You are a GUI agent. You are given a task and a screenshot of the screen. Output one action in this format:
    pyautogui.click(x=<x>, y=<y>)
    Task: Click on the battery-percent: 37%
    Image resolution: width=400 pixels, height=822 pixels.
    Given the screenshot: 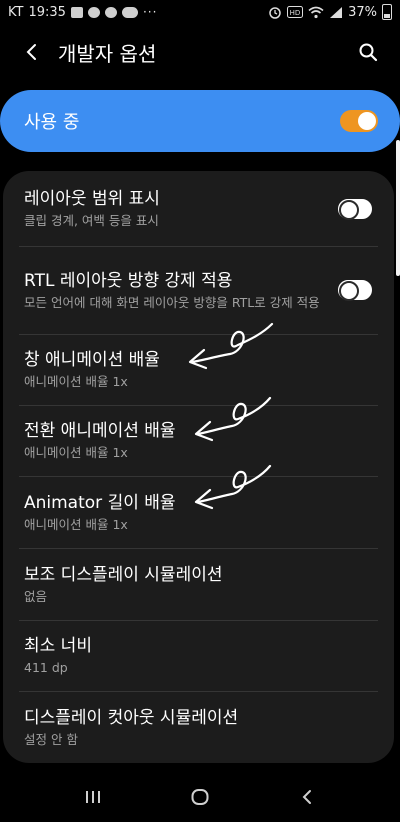 What is the action you would take?
    pyautogui.click(x=362, y=12)
    